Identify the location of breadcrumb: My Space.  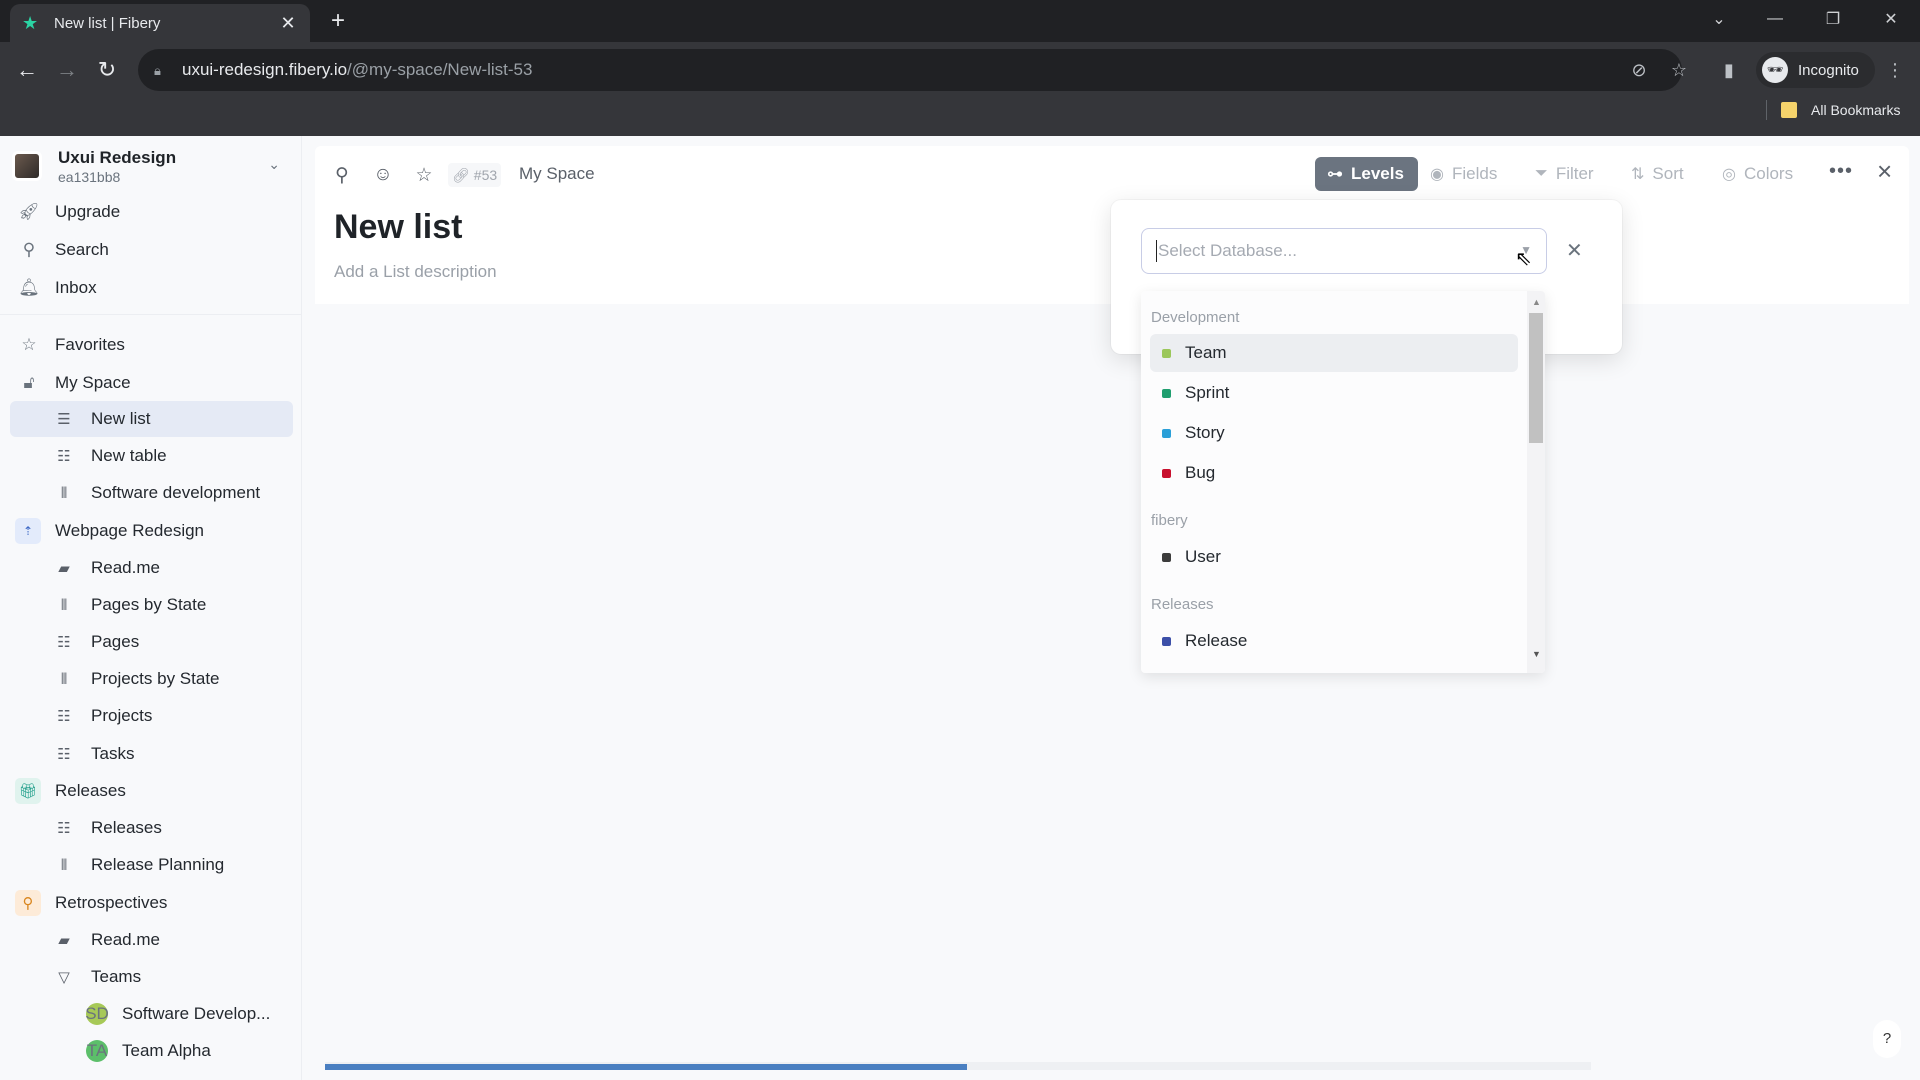
(557, 174).